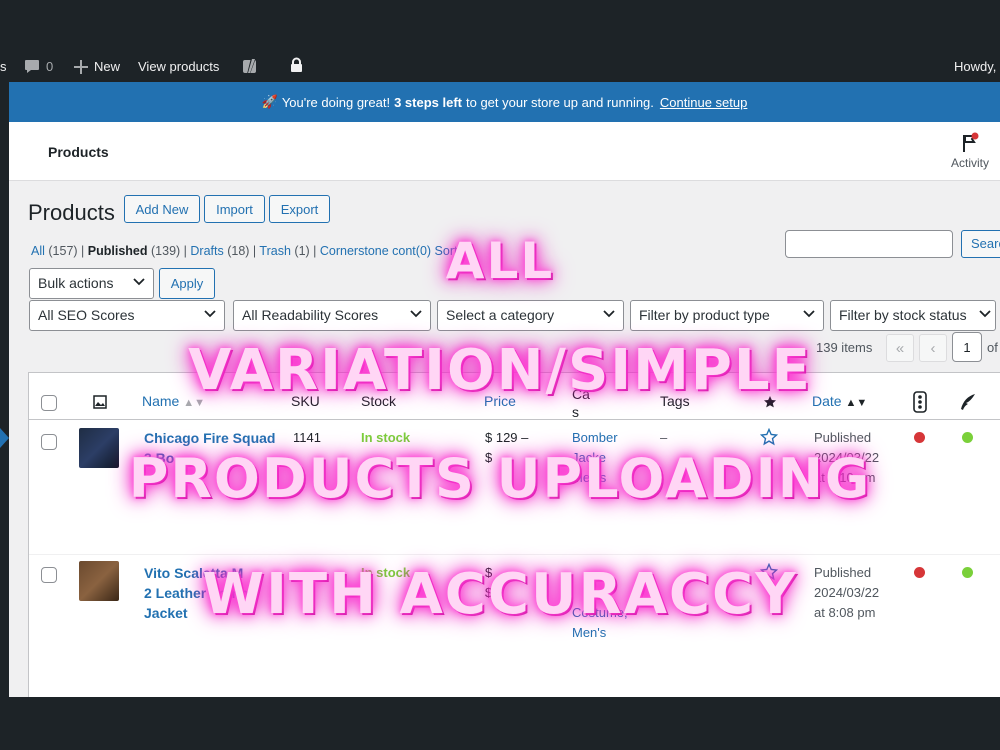  I want to click on product-sku: 1141, so click(307, 437).